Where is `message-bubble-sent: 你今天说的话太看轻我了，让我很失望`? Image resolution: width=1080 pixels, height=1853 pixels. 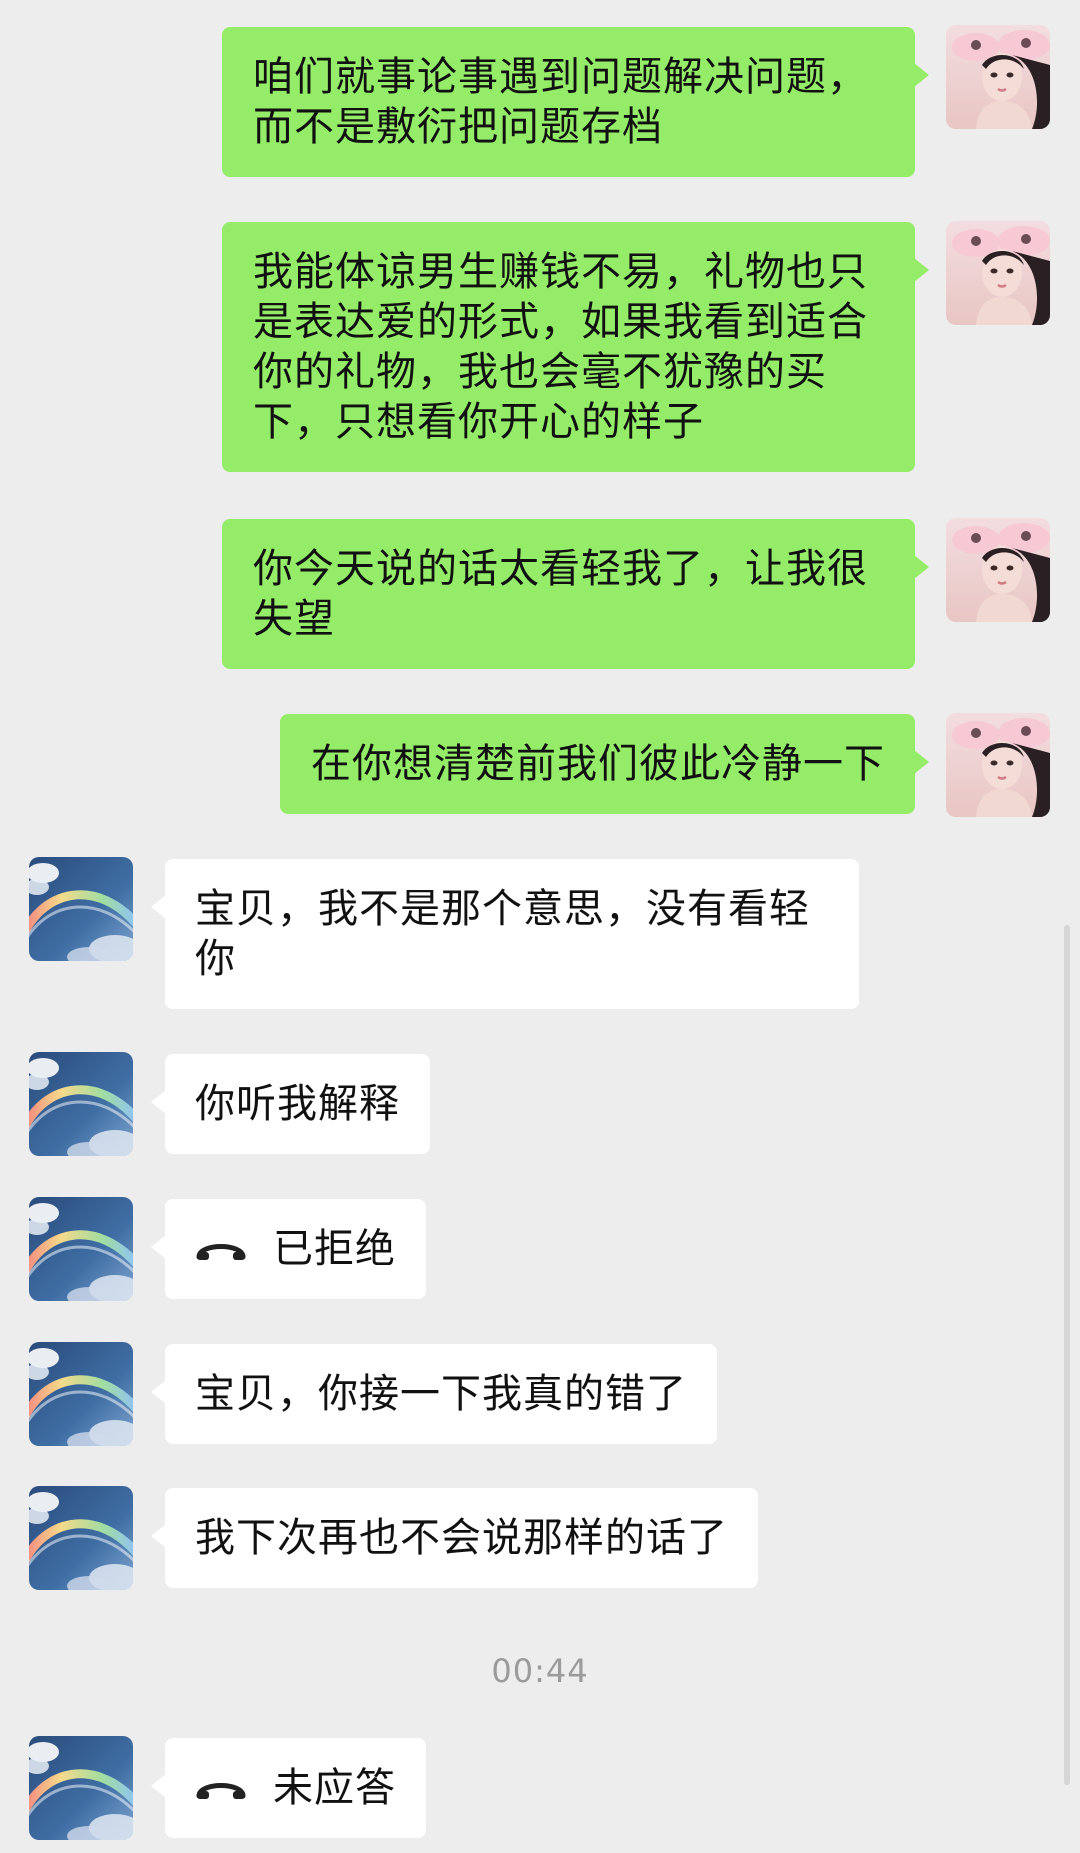 message-bubble-sent: 你今天说的话太看轻我了，让我很失望 is located at coordinates (575, 594).